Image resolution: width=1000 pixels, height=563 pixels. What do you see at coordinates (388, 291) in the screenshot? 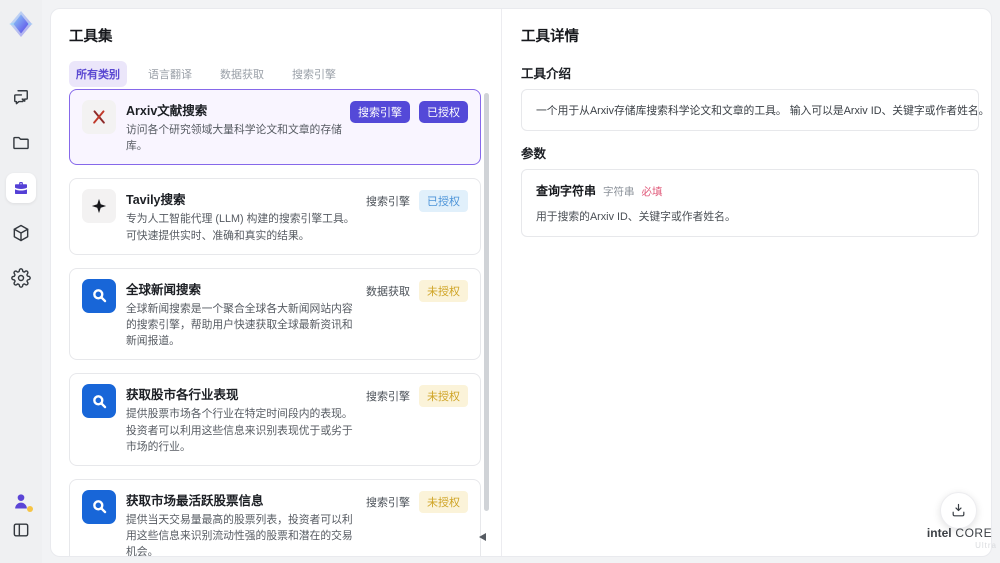
I see `category-label: 数据获取` at bounding box center [388, 291].